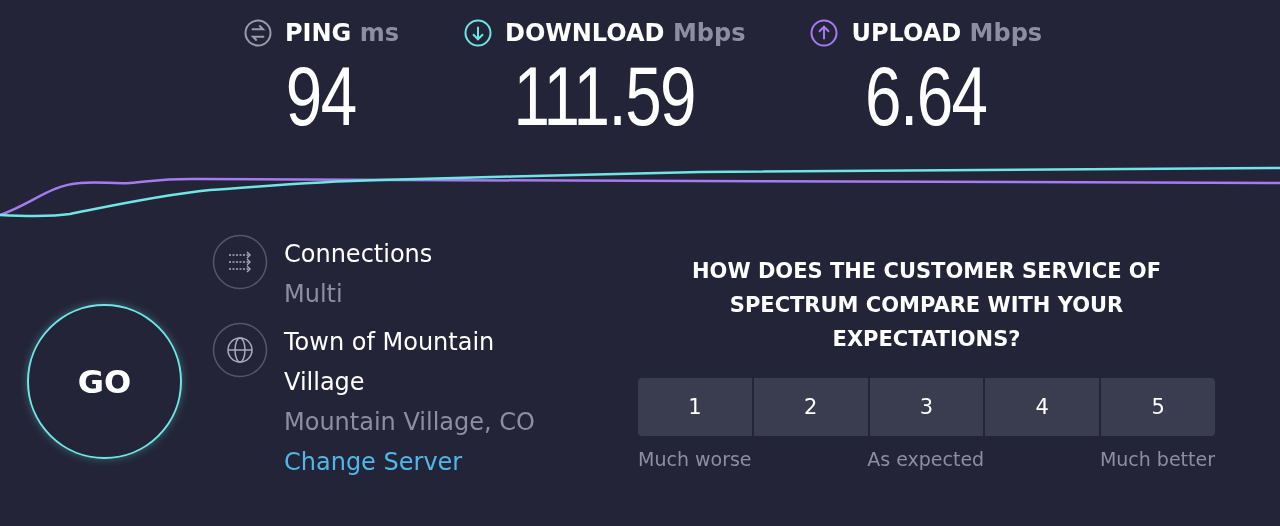 The image size is (1280, 526). Describe the element at coordinates (695, 459) in the screenshot. I see `scale-label: Much worse` at that location.